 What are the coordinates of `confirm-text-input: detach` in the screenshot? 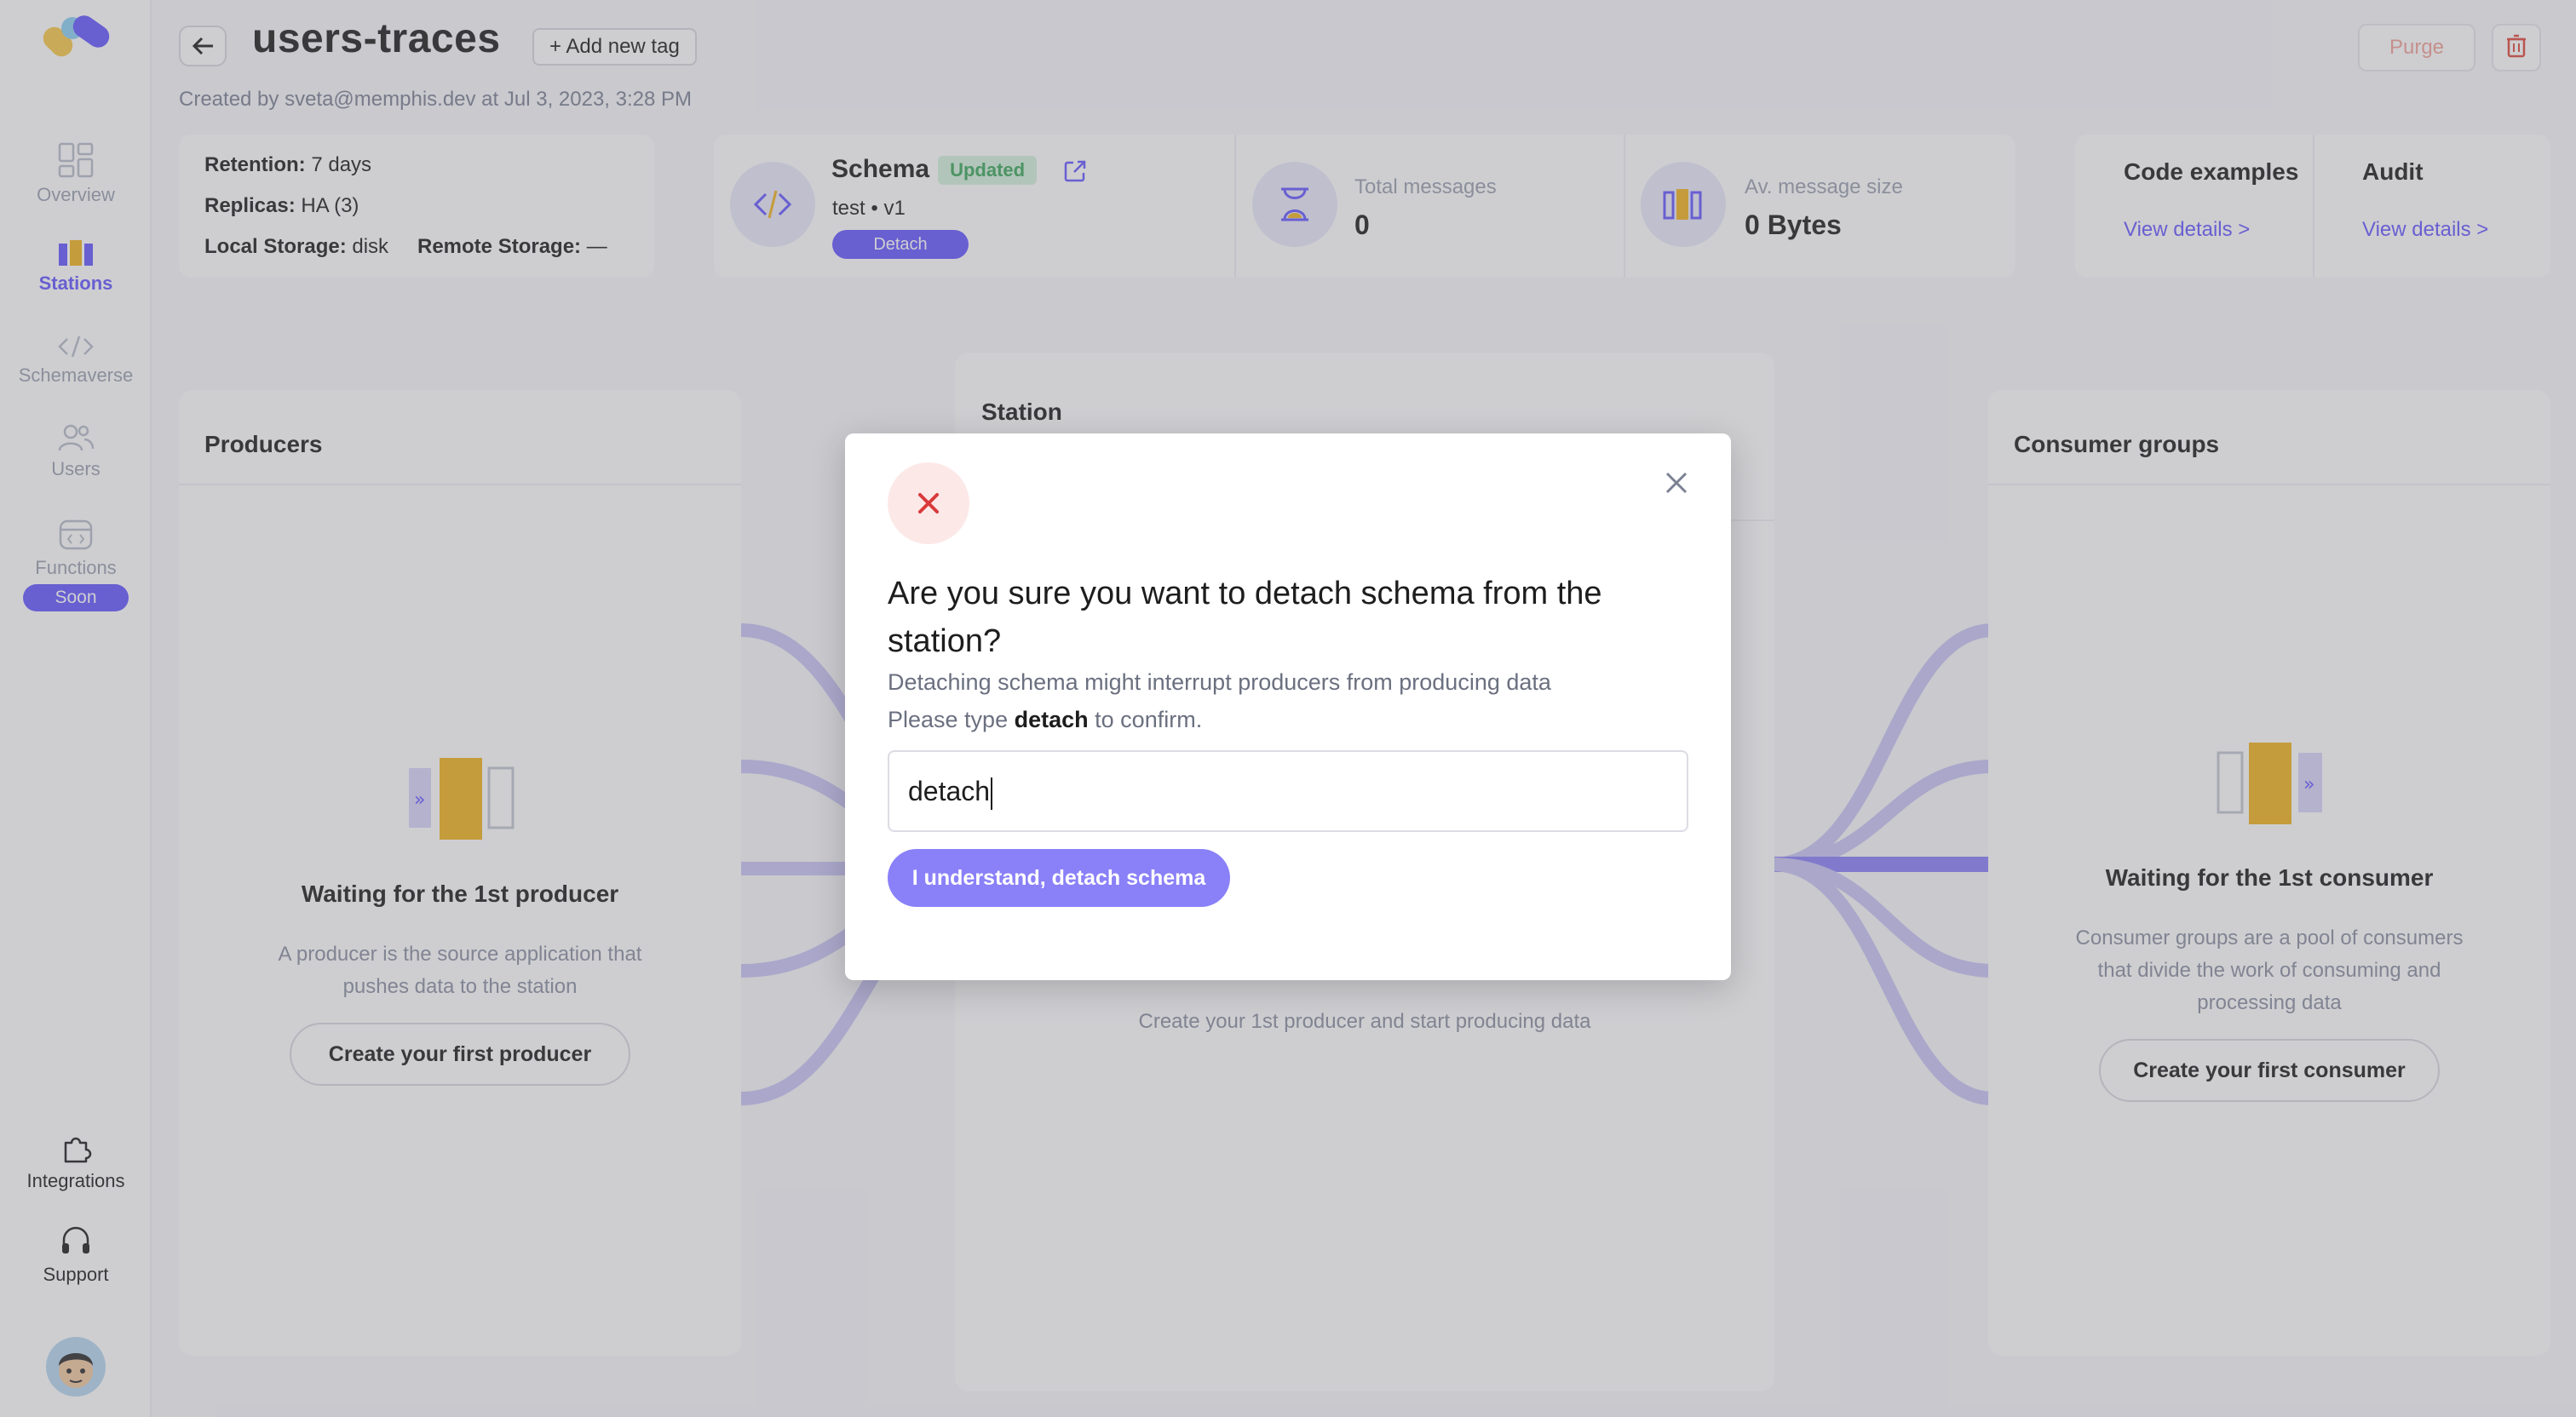 It's located at (1288, 791).